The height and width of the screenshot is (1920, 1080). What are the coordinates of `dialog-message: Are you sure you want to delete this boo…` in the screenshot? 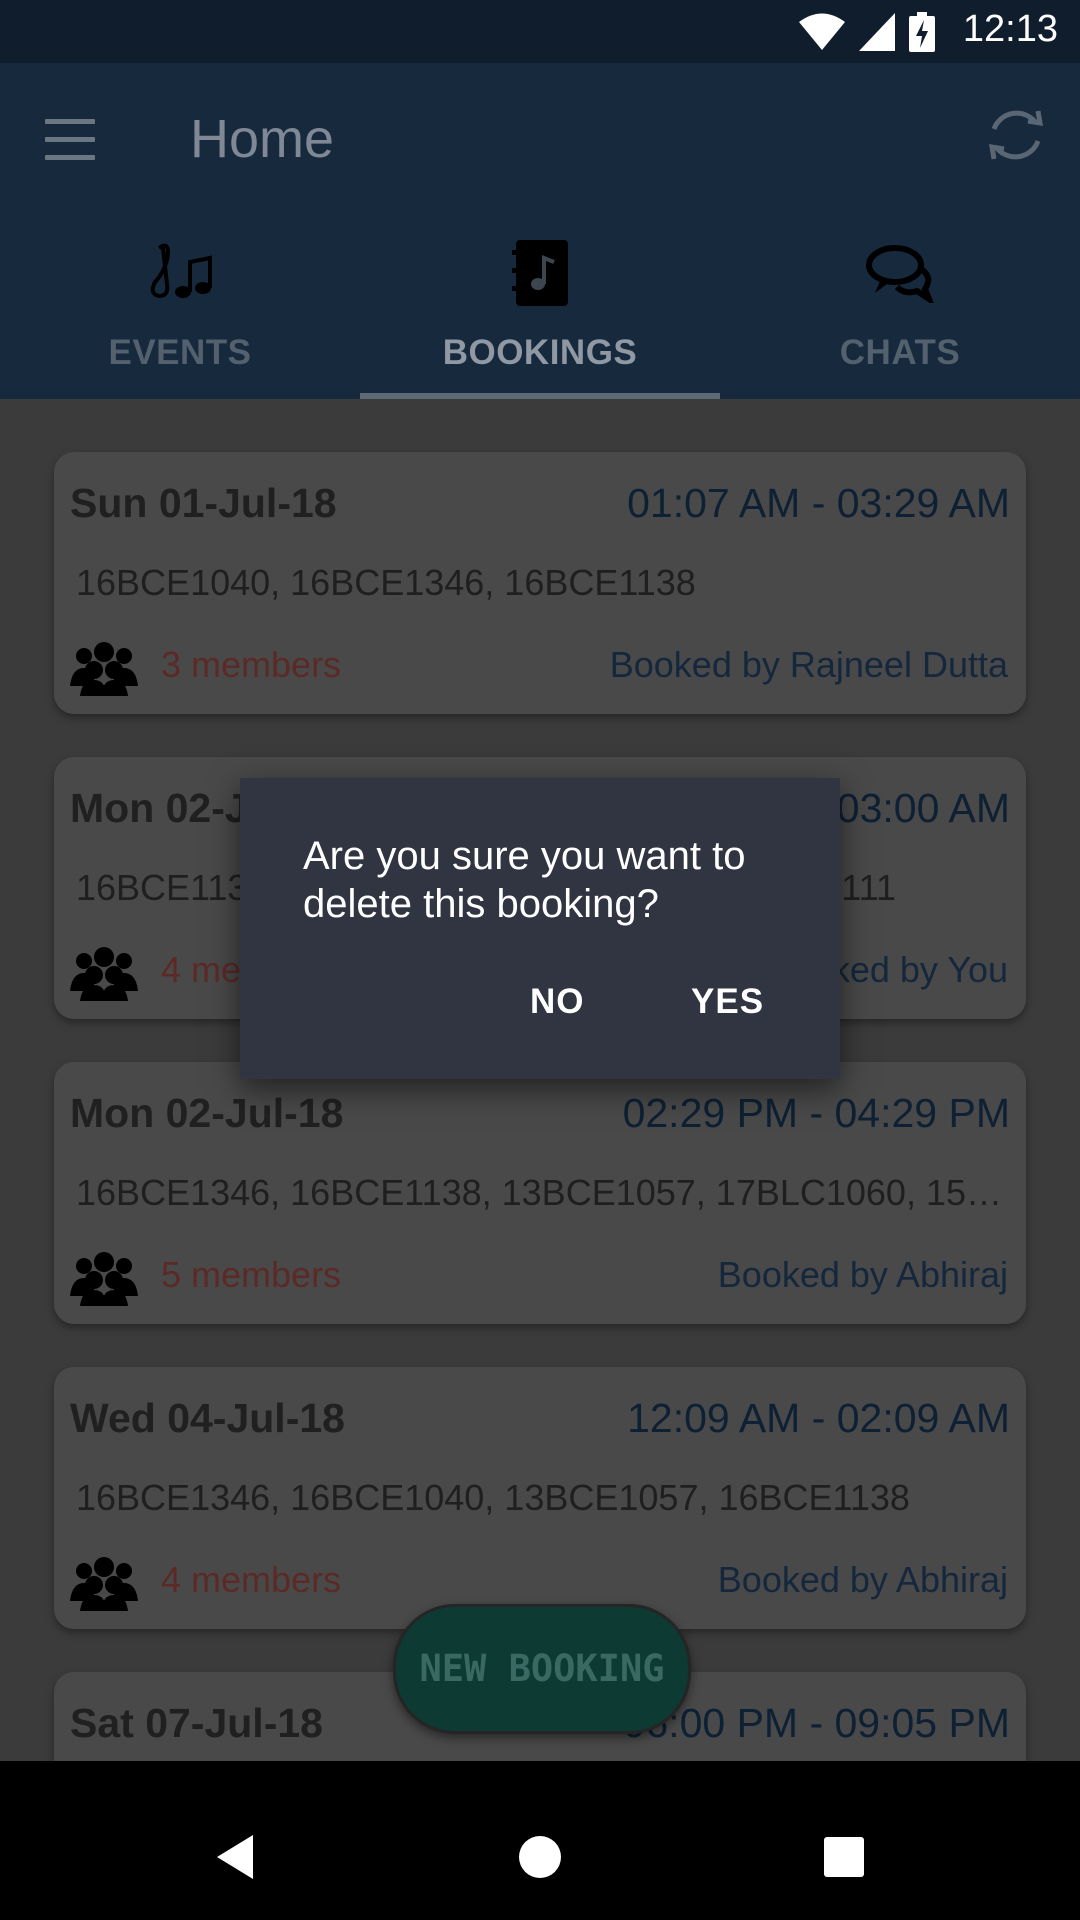 It's located at (524, 880).